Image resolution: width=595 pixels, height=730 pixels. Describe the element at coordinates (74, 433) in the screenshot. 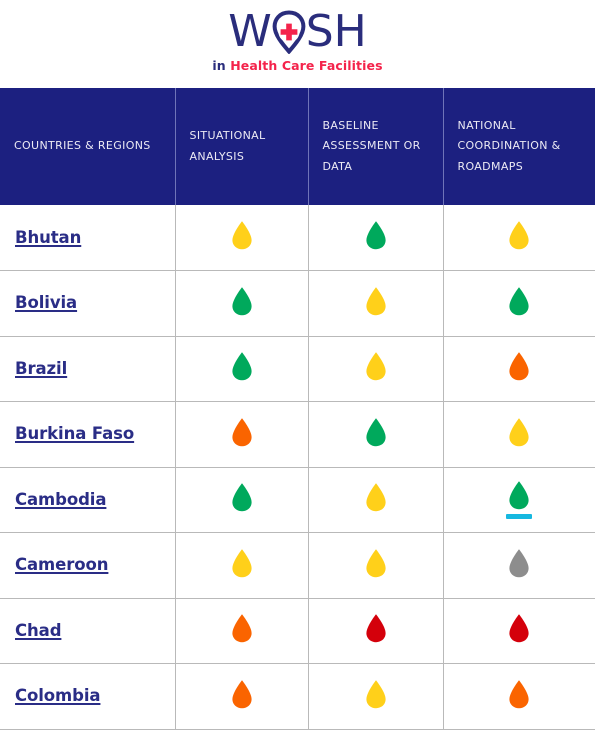

I see `country-link: Burkina Faso` at that location.